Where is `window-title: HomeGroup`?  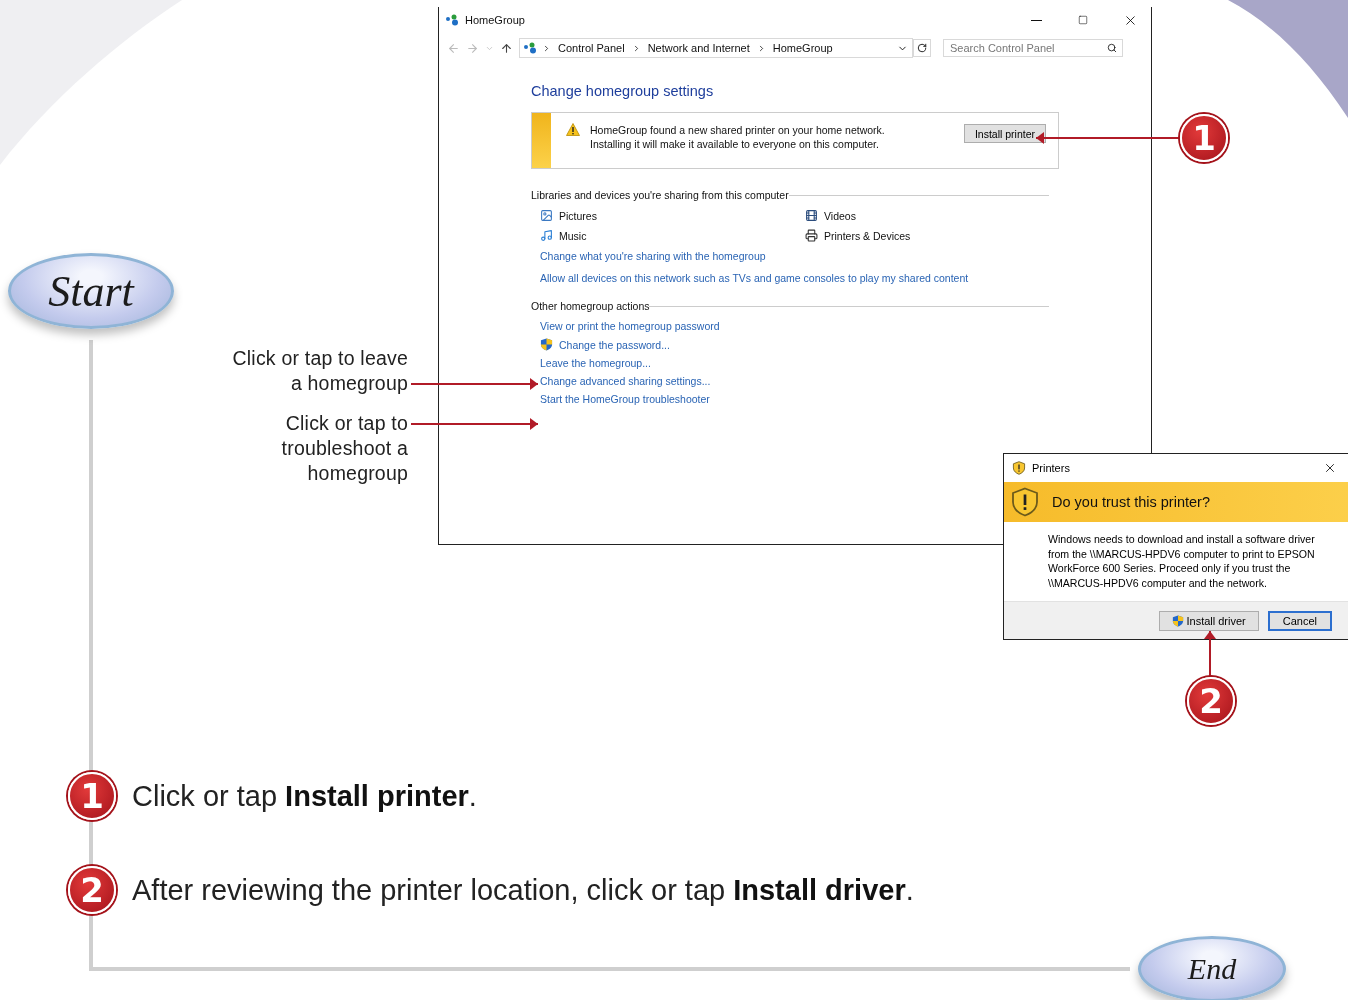
window-title: HomeGroup is located at coordinates (495, 20).